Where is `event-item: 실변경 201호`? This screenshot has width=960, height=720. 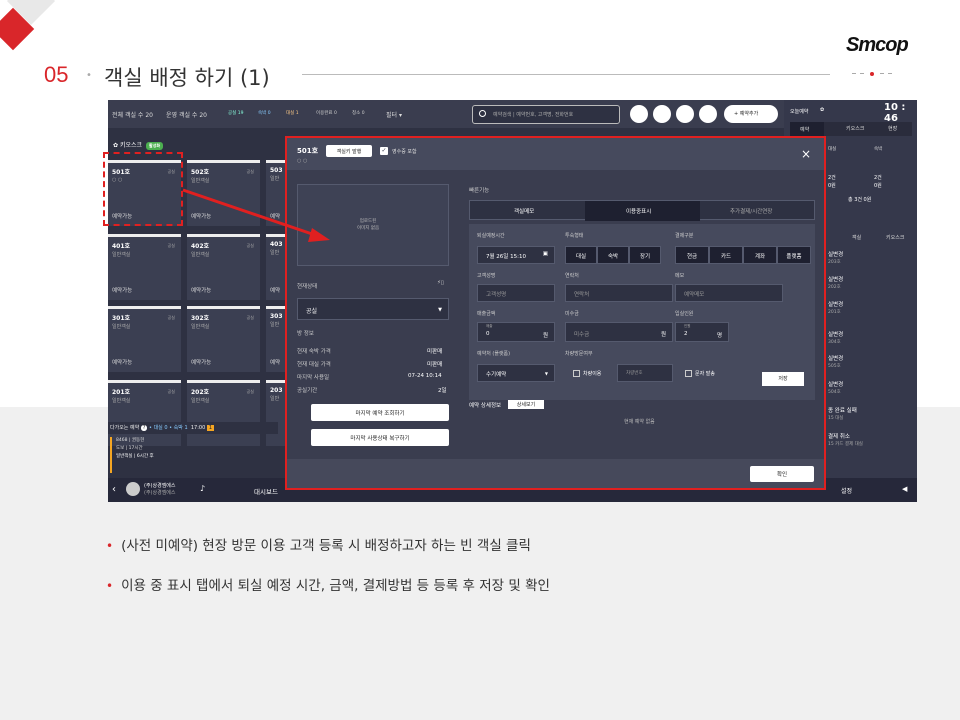
event-item: 실변경 201호 is located at coordinates (835, 307).